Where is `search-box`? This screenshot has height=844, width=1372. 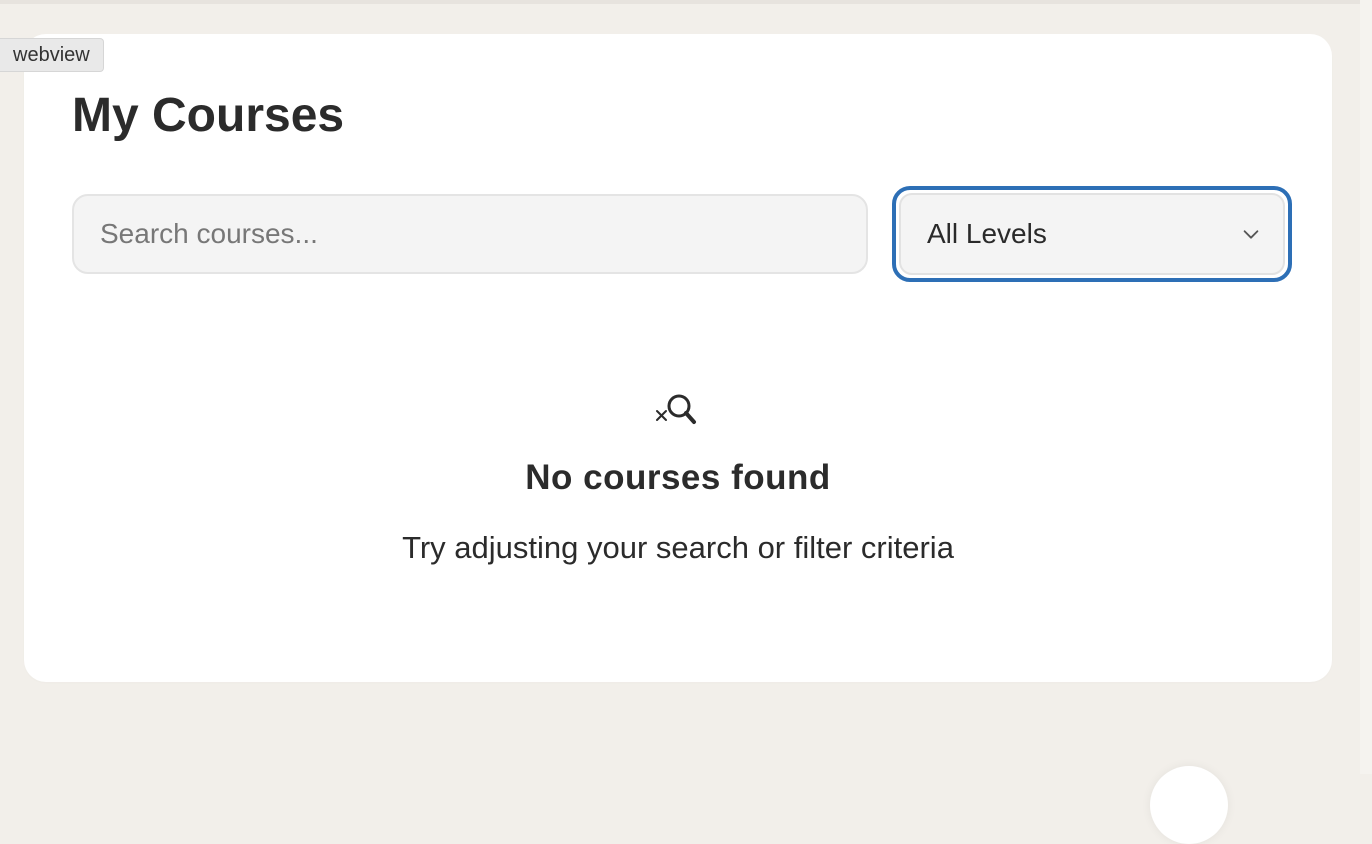
search-box is located at coordinates (470, 234).